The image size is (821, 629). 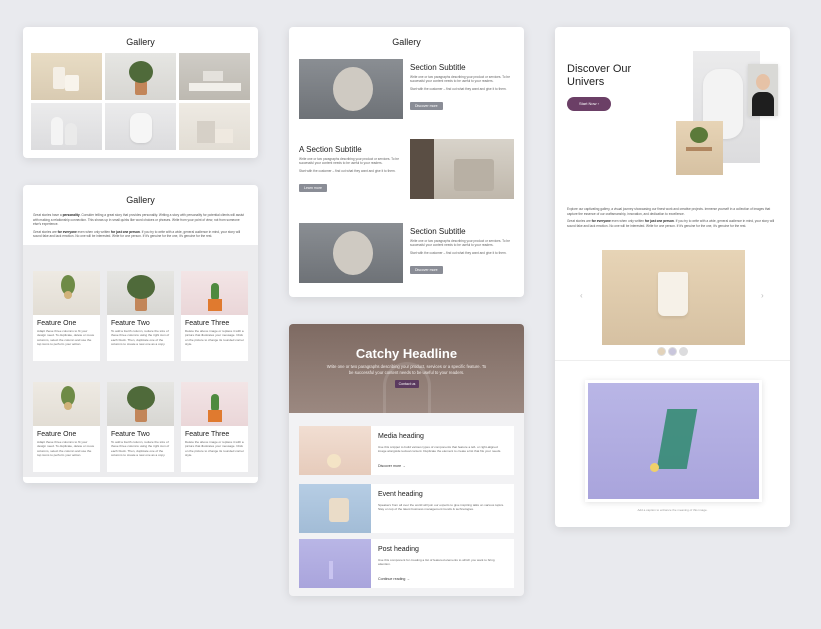 I want to click on hero-image-room, so click(x=699, y=148).